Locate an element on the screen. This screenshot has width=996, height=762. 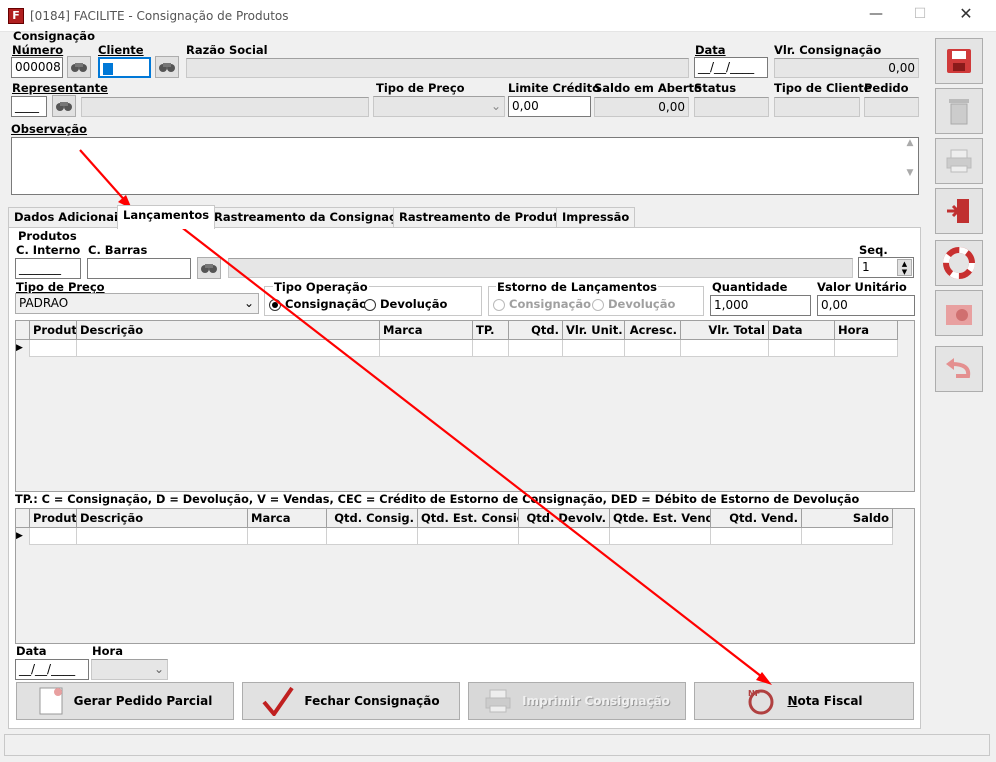
observacao-textarea: ▲ ▼ is located at coordinates (465, 166).